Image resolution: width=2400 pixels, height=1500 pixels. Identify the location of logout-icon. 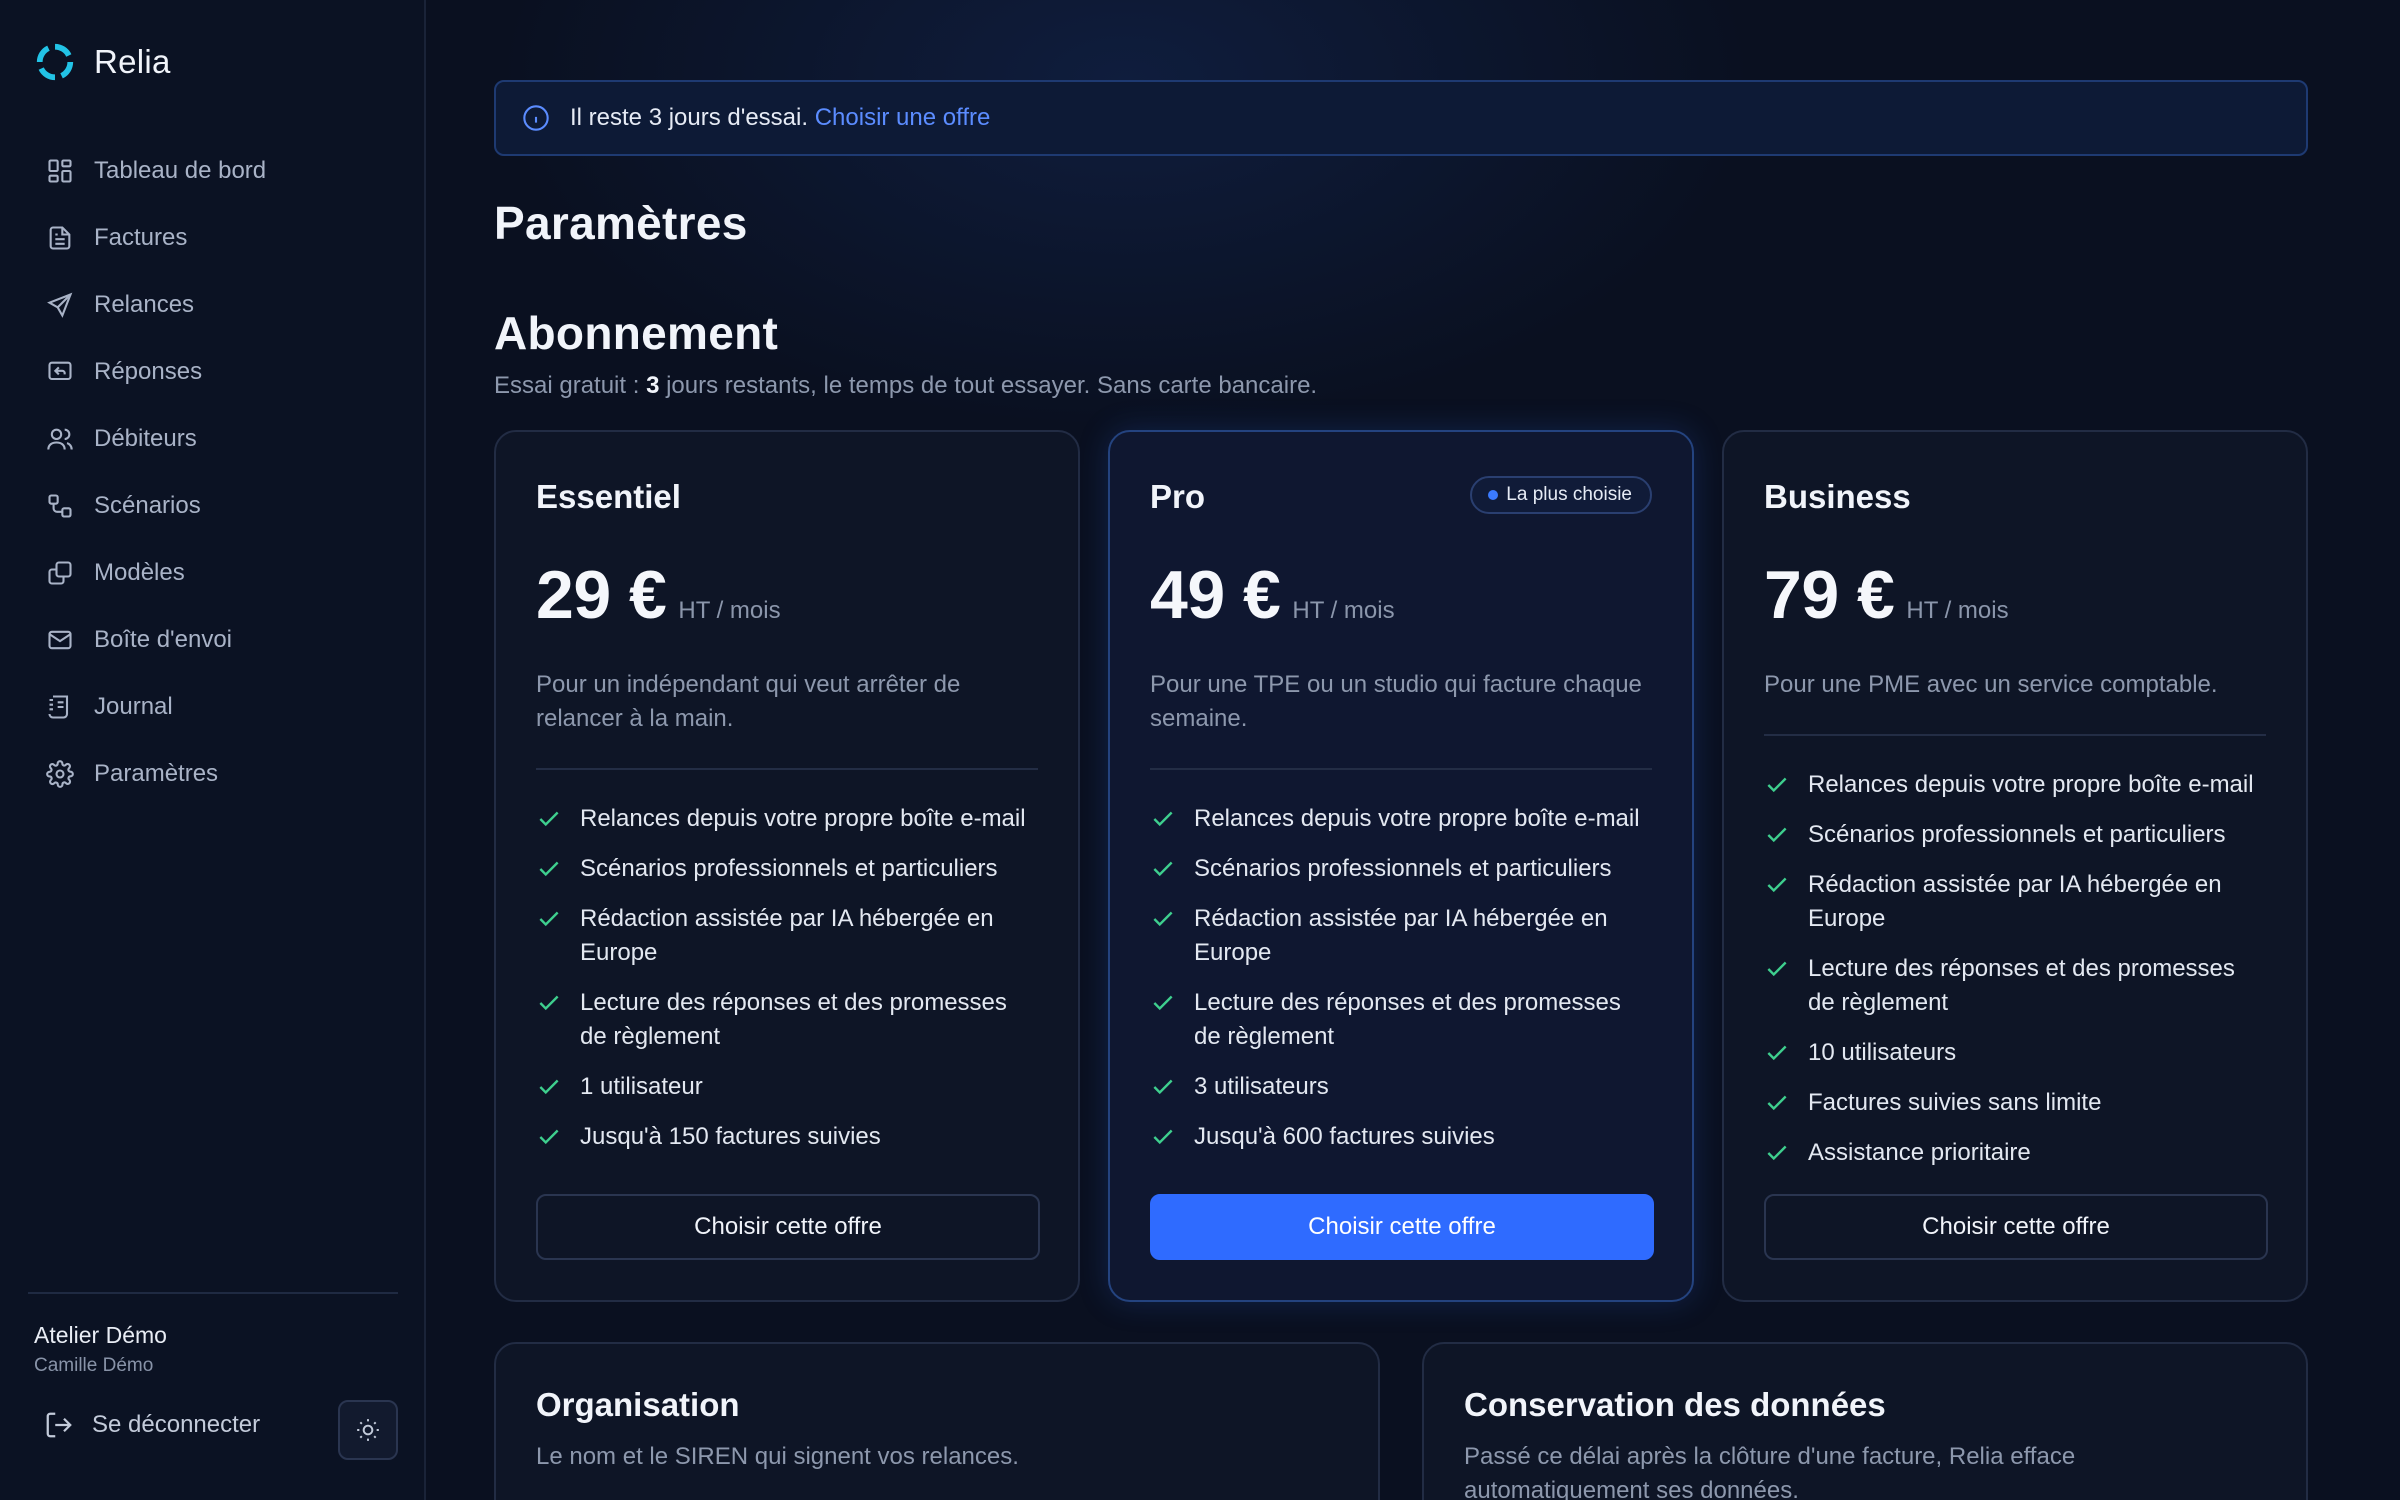
(59, 1425).